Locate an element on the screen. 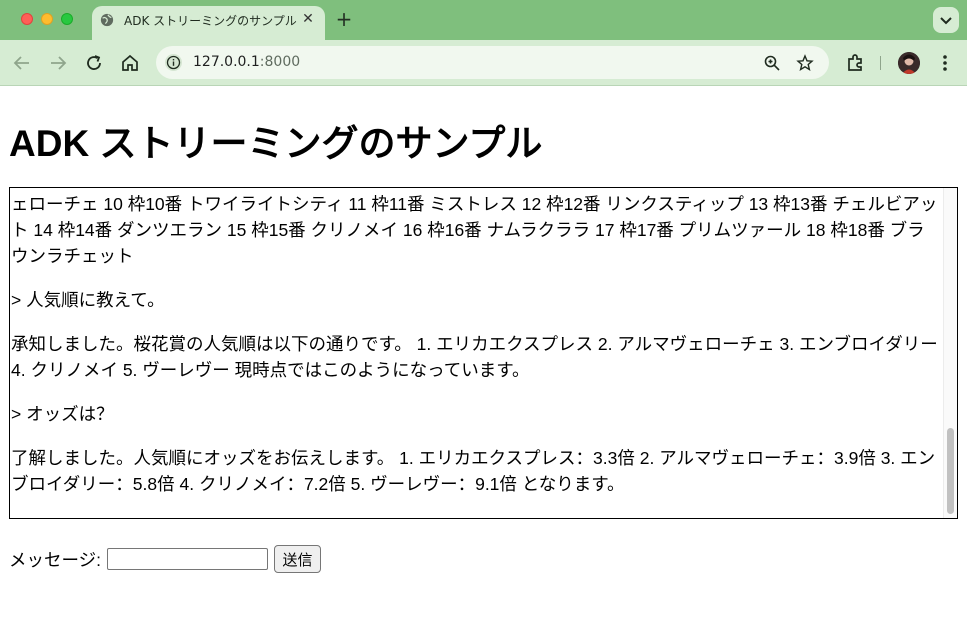 This screenshot has width=967, height=636. message-item: > 人気順に教えて。 is located at coordinates (88, 300).